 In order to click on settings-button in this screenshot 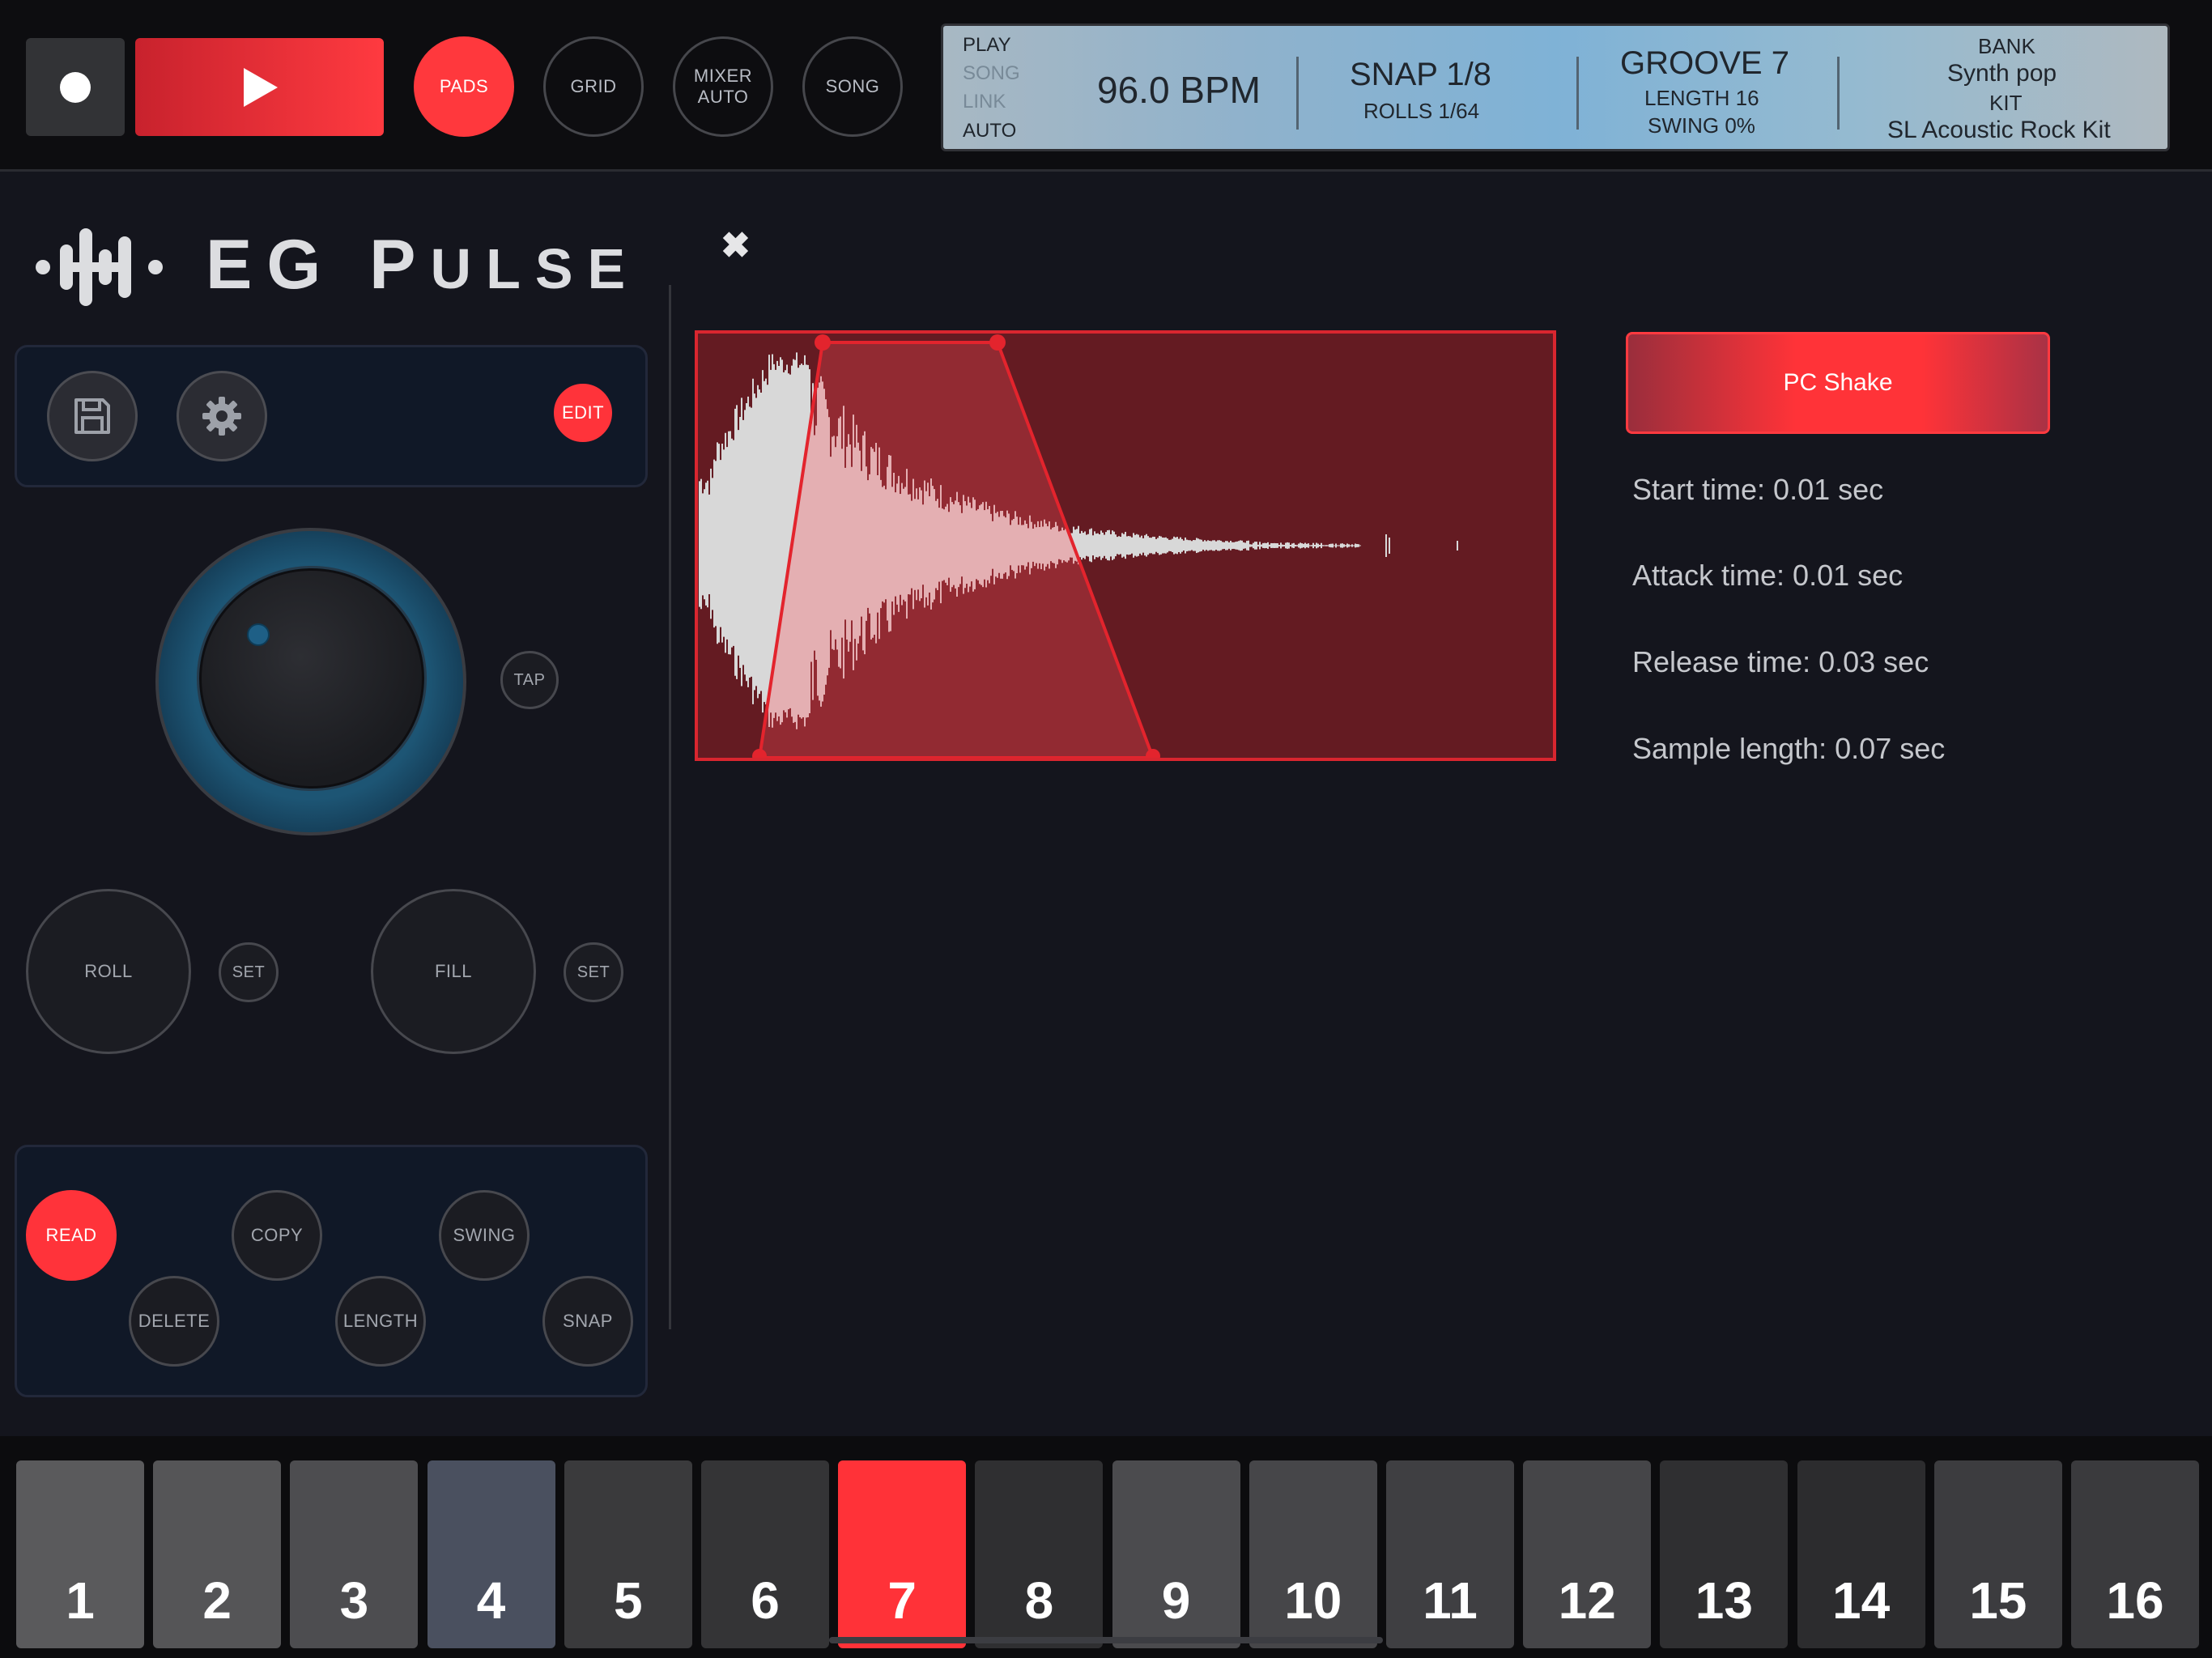, I will do `click(222, 416)`.